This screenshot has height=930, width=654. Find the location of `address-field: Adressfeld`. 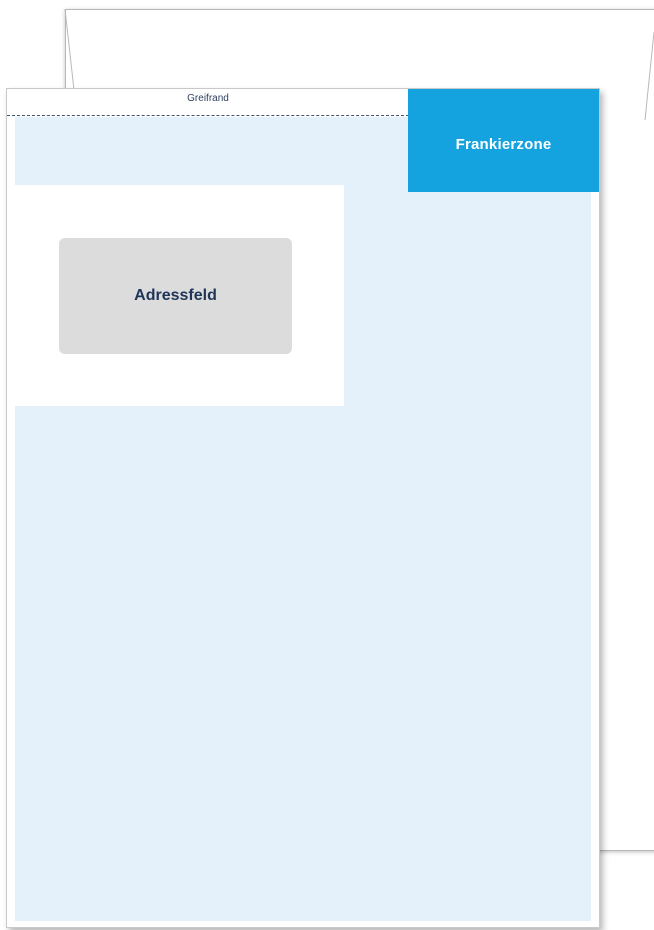

address-field: Adressfeld is located at coordinates (175, 296).